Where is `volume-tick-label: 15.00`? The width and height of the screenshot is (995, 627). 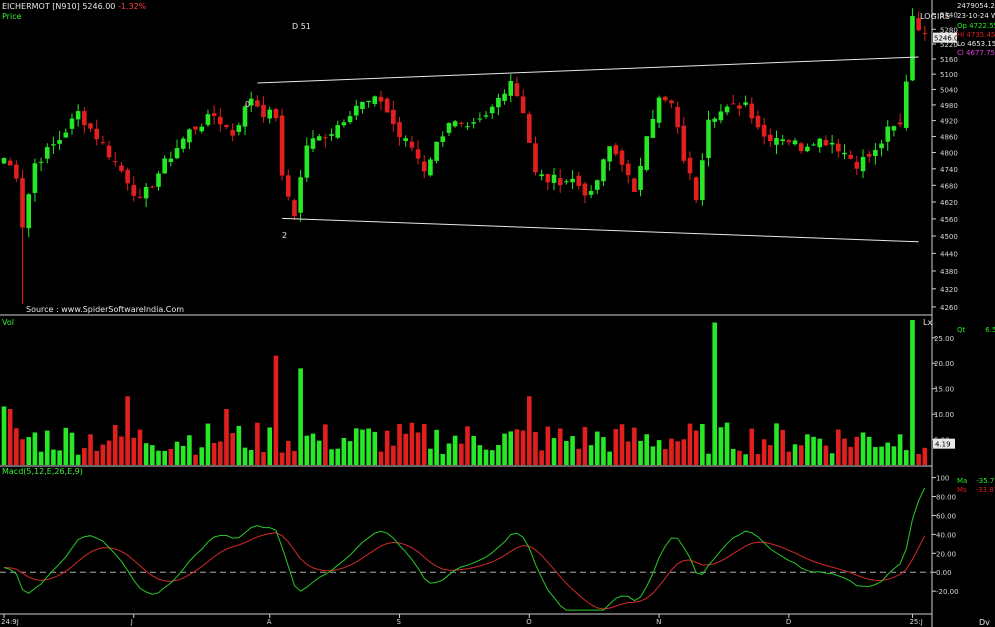 volume-tick-label: 15.00 is located at coordinates (944, 390).